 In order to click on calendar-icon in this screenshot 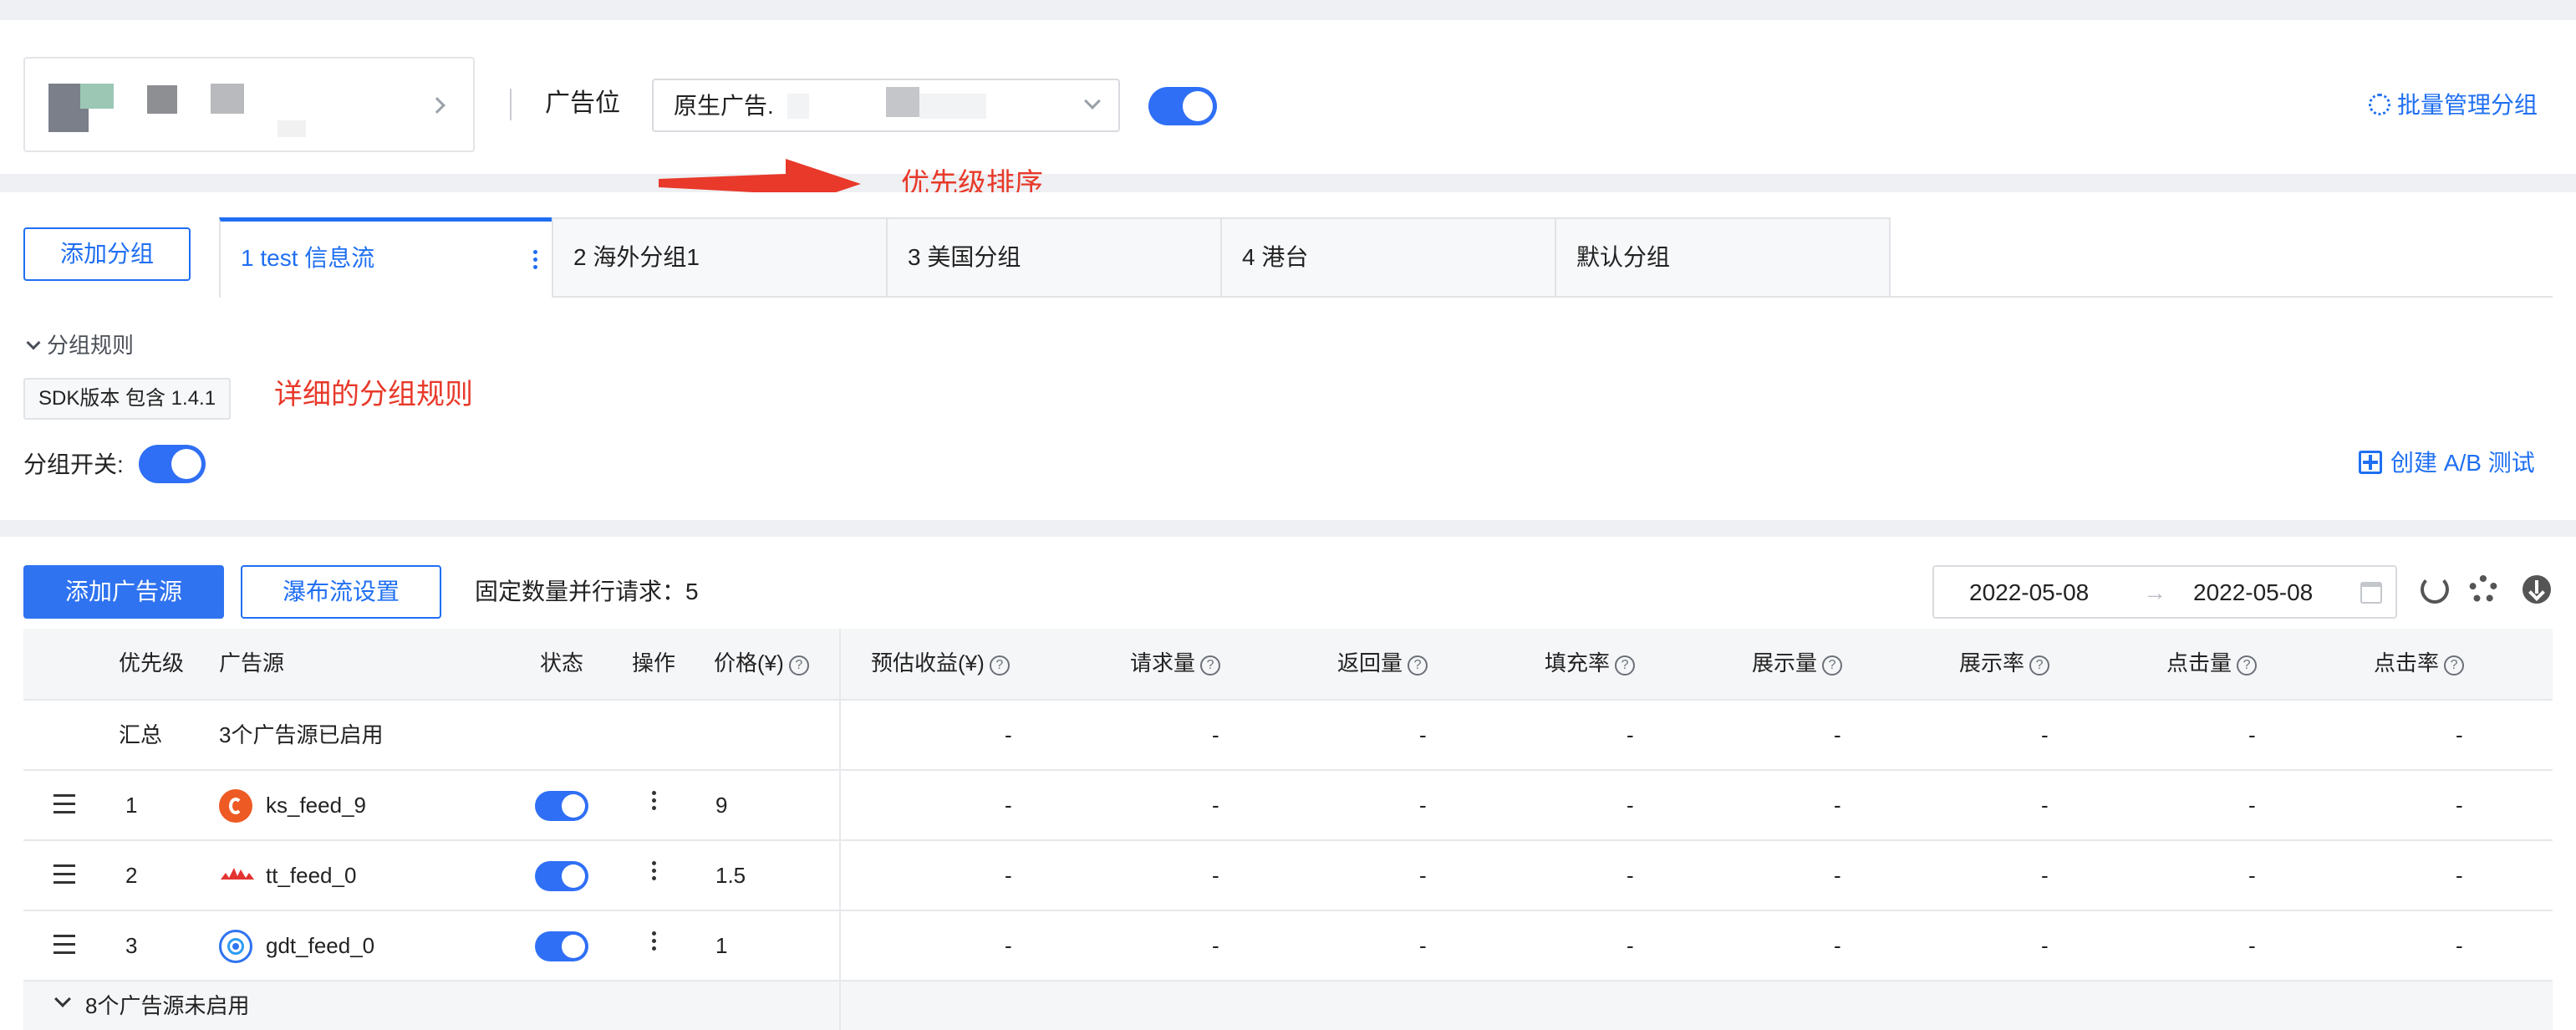, I will do `click(2371, 593)`.